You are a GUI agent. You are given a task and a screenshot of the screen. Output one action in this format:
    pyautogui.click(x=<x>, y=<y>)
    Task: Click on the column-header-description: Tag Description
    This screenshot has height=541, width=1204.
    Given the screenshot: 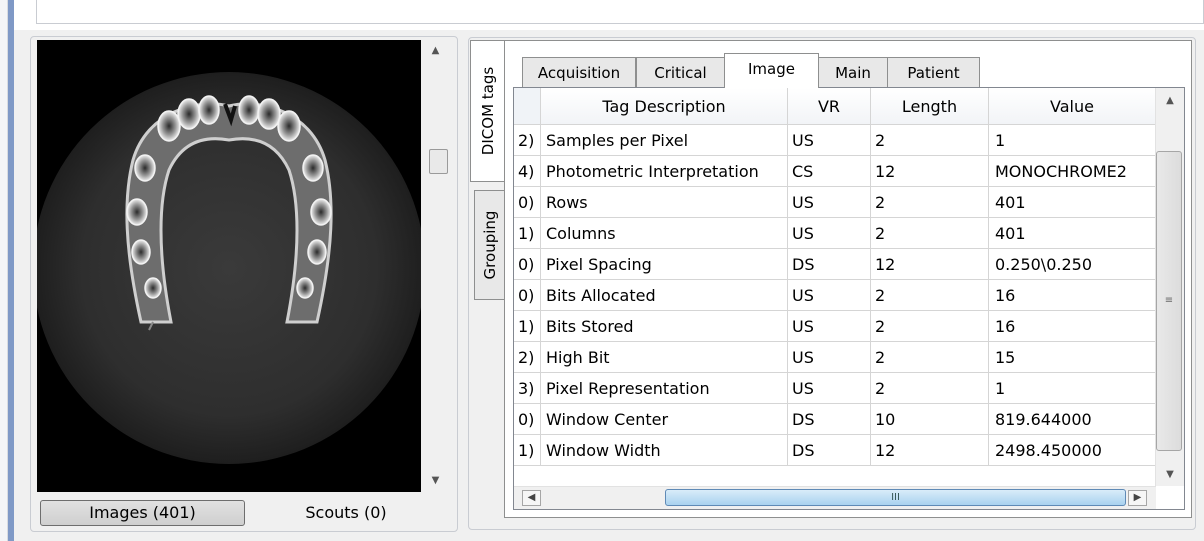 What is the action you would take?
    pyautogui.click(x=664, y=106)
    